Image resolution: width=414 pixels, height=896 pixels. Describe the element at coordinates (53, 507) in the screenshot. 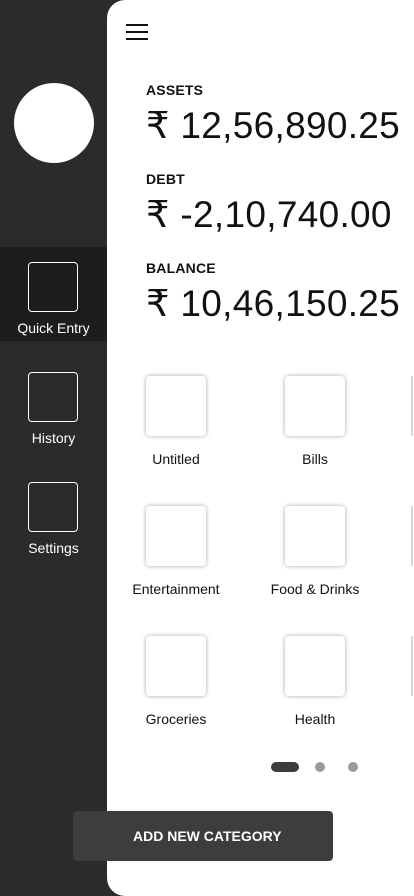

I see `settings-icon` at that location.